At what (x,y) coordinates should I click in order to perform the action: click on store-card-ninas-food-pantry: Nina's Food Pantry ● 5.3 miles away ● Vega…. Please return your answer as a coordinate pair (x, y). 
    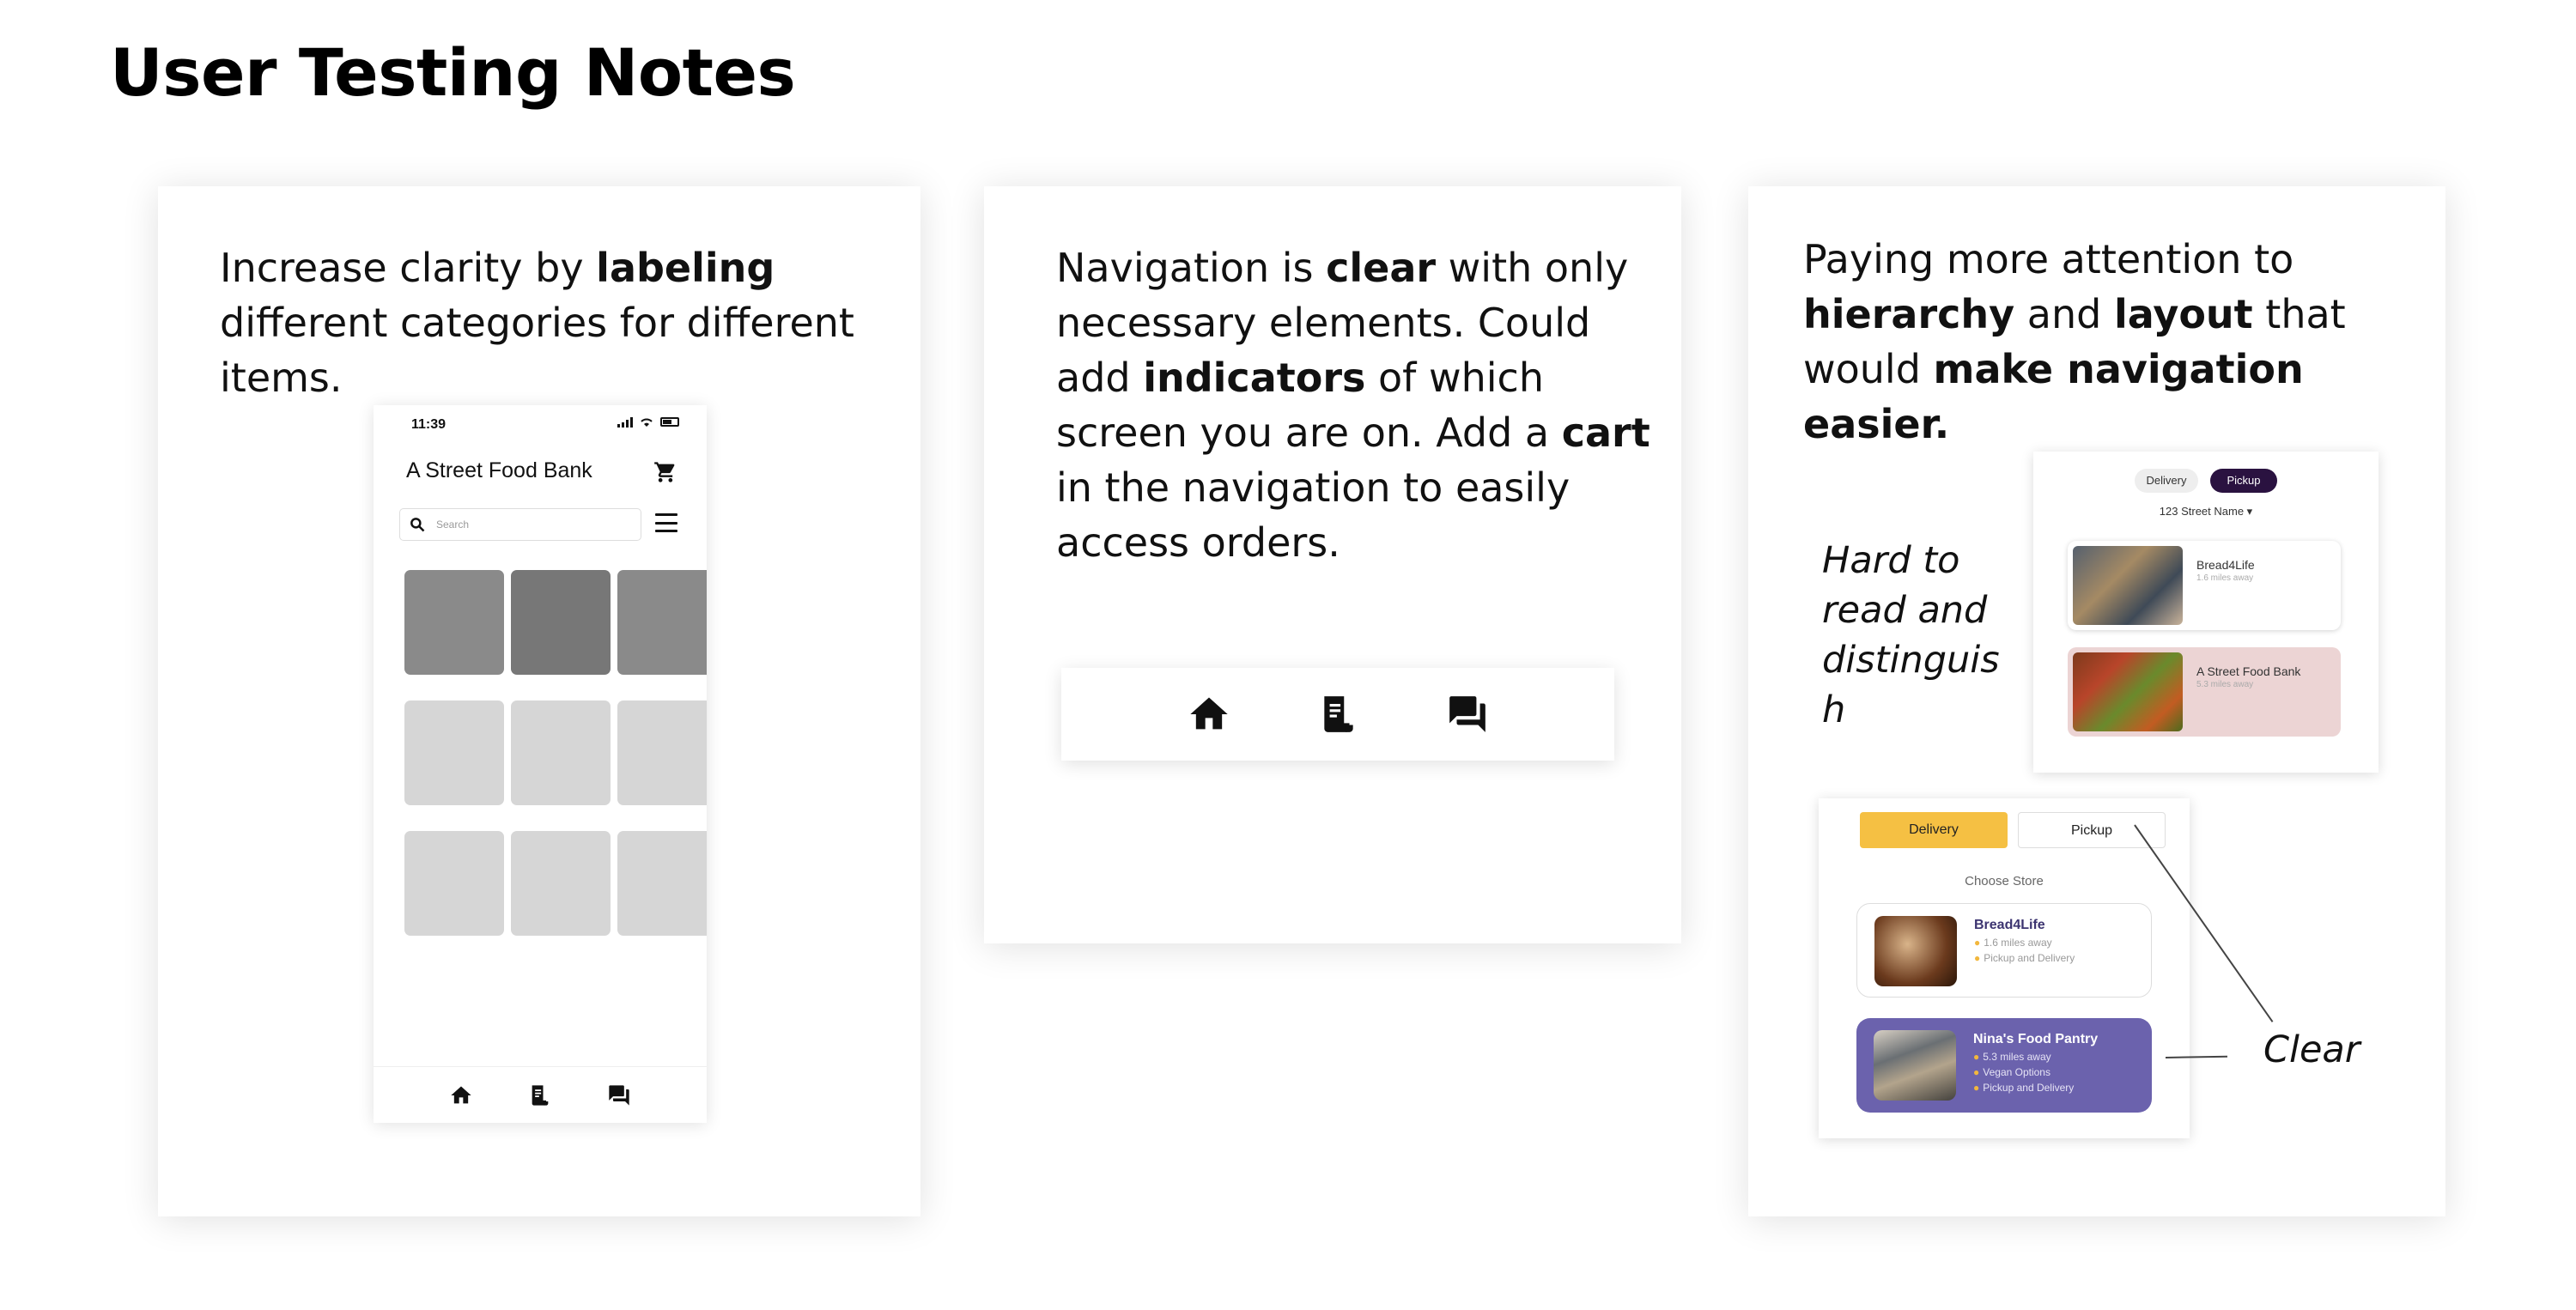
    Looking at the image, I should click on (2004, 1065).